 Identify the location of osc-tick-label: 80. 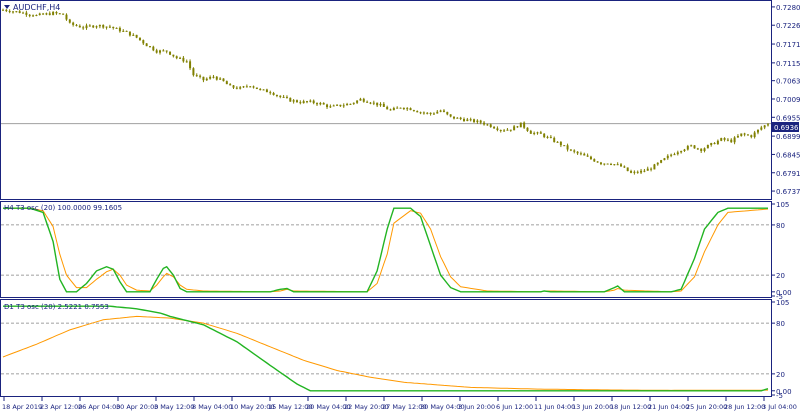
(780, 226).